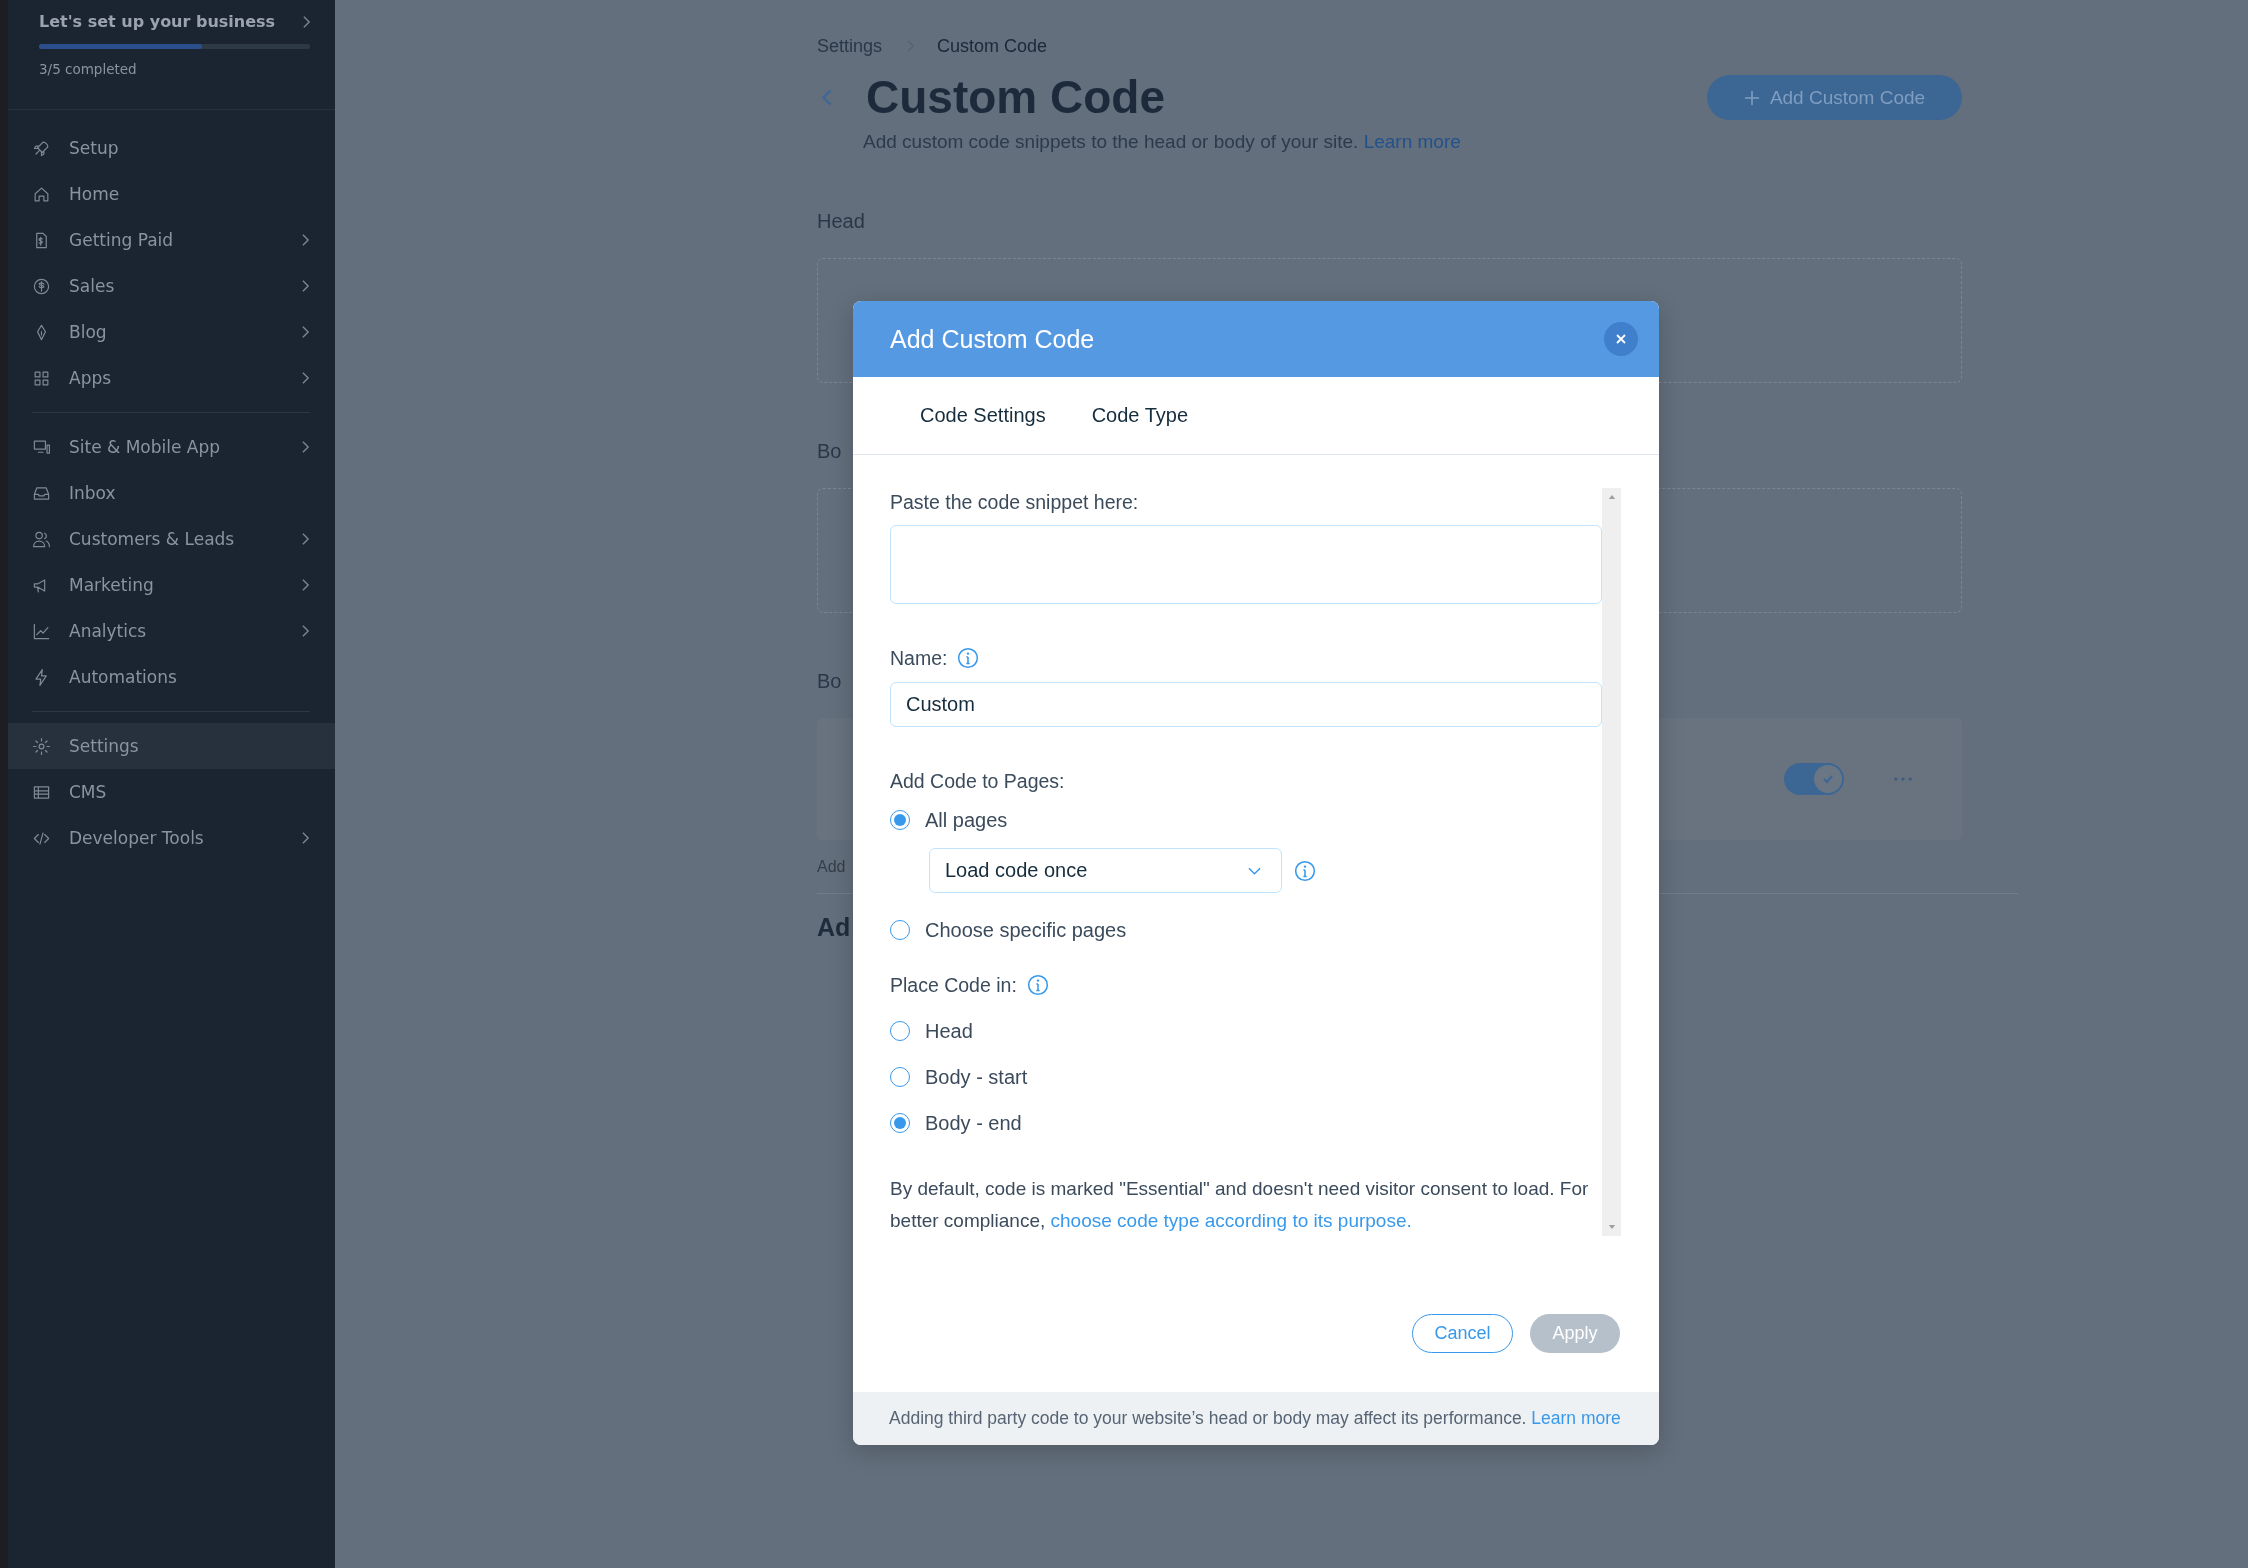  I want to click on code-type-link: choose code type according to its purpose., so click(1231, 1220).